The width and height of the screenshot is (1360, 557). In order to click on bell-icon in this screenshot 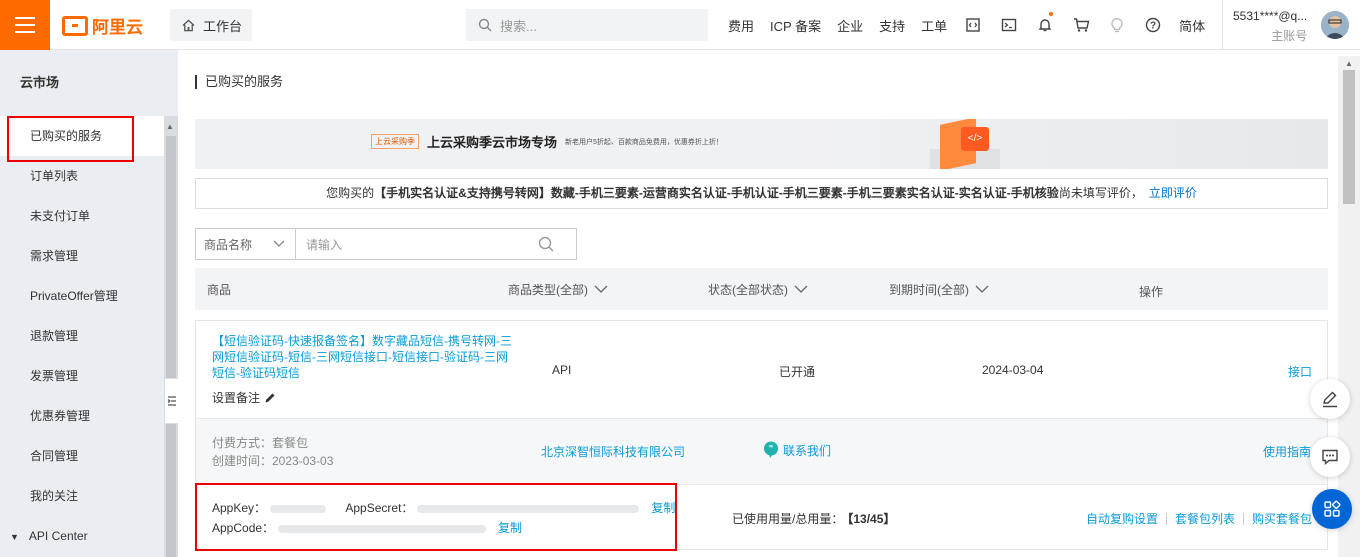, I will do `click(1045, 25)`.